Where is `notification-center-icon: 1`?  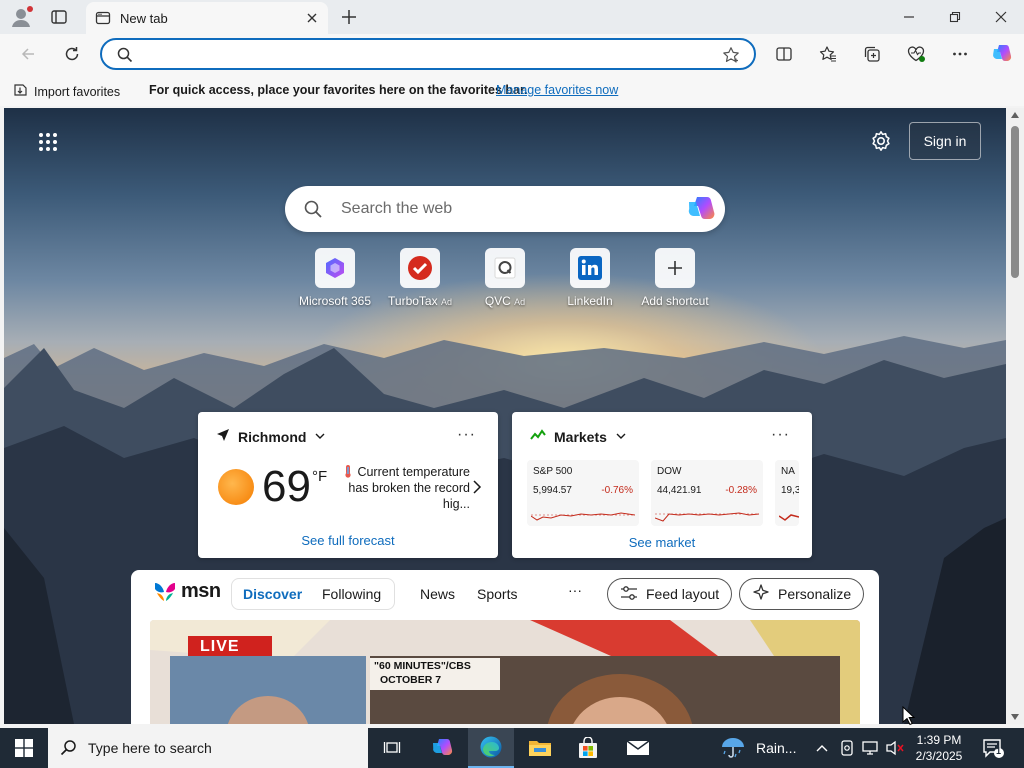
notification-center-icon: 1 is located at coordinates (993, 748).